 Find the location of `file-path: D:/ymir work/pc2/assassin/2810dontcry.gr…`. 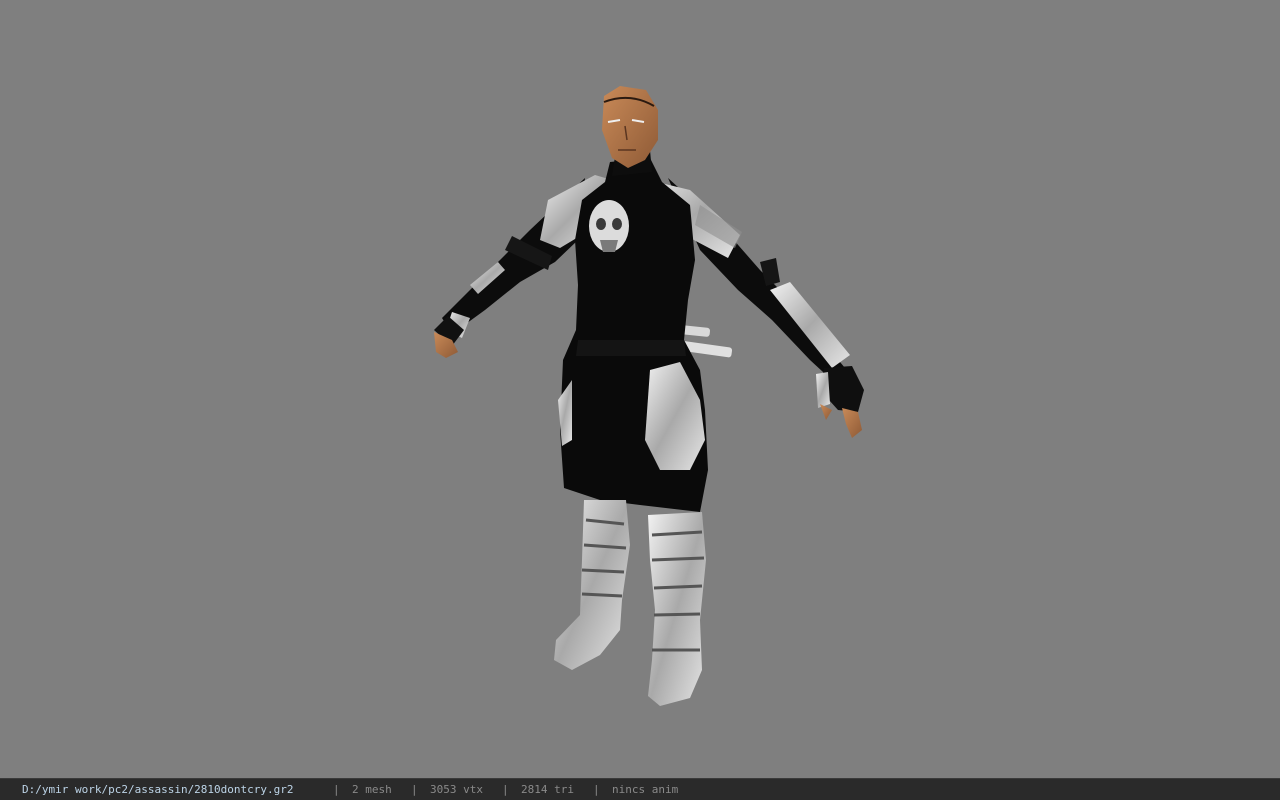

file-path: D:/ymir work/pc2/assassin/2810dontcry.gr… is located at coordinates (158, 789).